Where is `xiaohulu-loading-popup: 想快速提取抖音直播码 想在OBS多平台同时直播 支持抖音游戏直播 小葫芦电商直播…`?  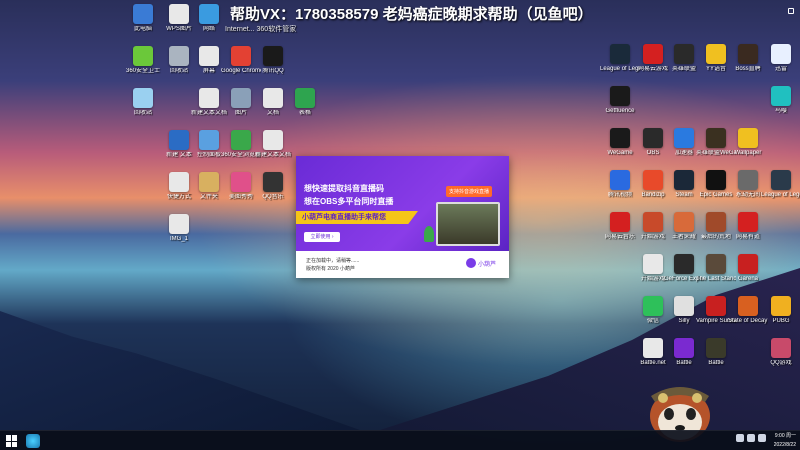
xiaohulu-loading-popup: 想快速提取抖音直播码 想在OBS多平台同时直播 支持抖音游戏直播 小葫芦电商直播… is located at coordinates (402, 217).